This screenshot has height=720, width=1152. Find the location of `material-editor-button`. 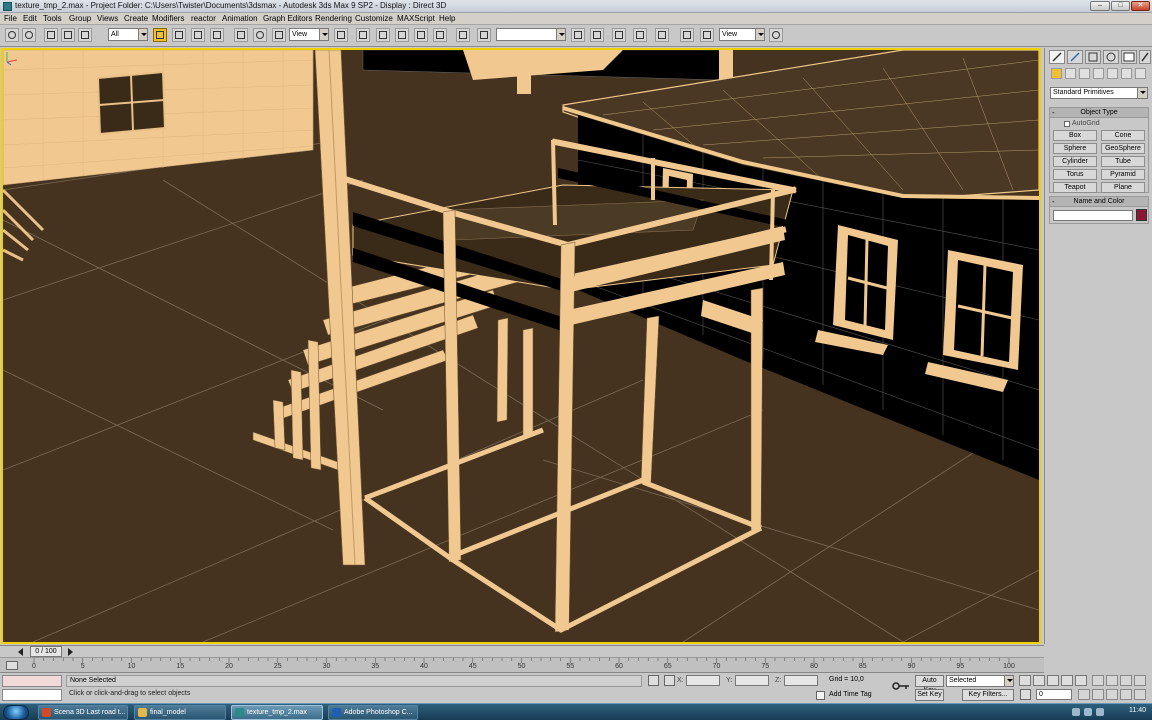

material-editor-button is located at coordinates (662, 35).